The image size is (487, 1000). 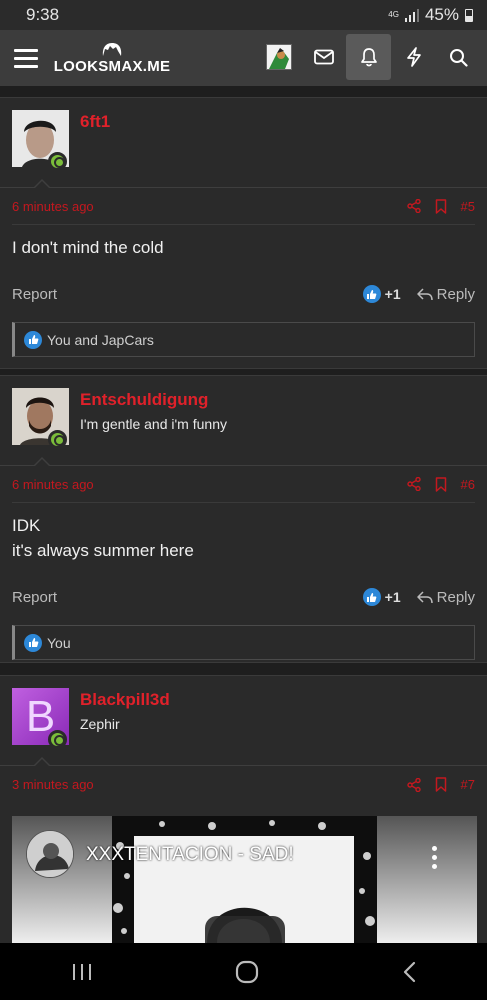 I want to click on whats-new-button, so click(x=413, y=57).